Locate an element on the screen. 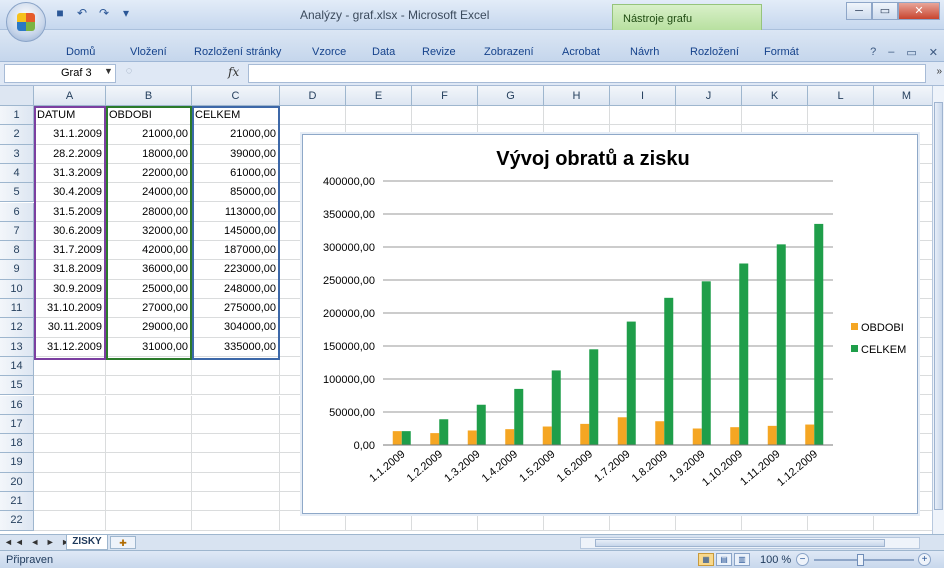 The height and width of the screenshot is (568, 944). tab-format: Formát is located at coordinates (781, 52).